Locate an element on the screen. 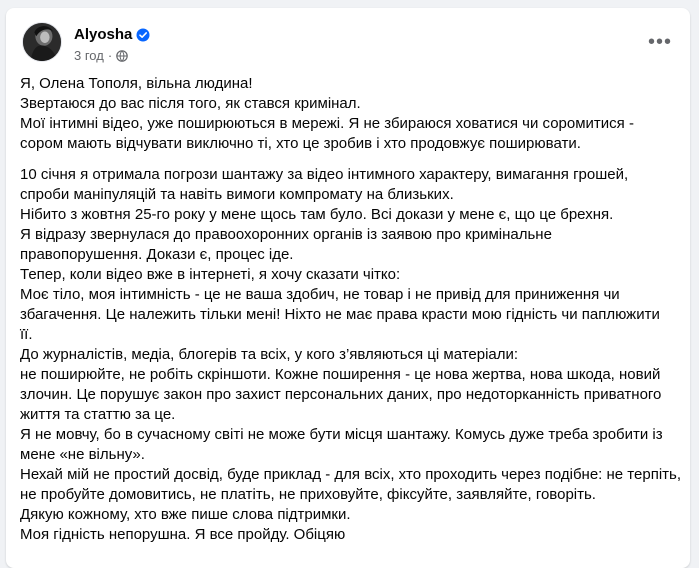  globe-icon is located at coordinates (122, 55).